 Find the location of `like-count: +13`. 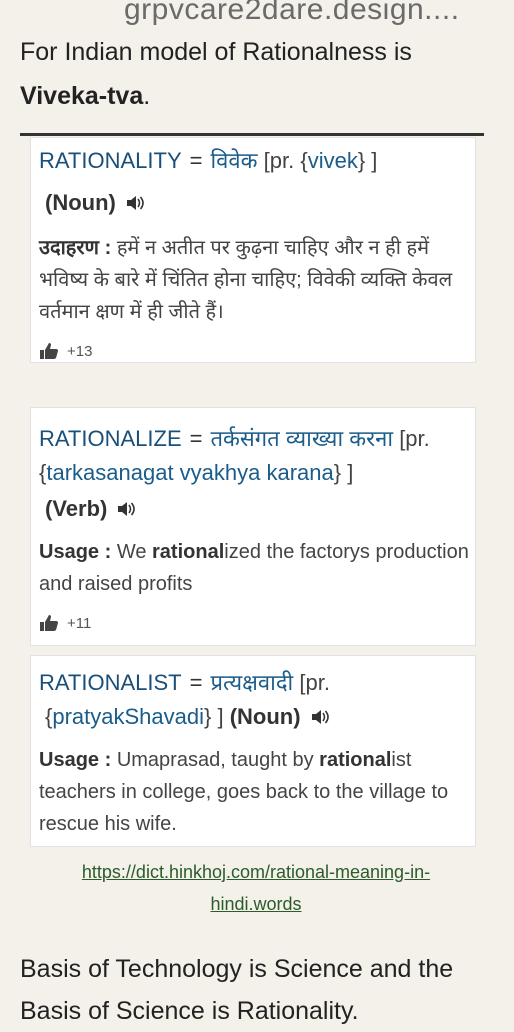

like-count: +13 is located at coordinates (254, 351).